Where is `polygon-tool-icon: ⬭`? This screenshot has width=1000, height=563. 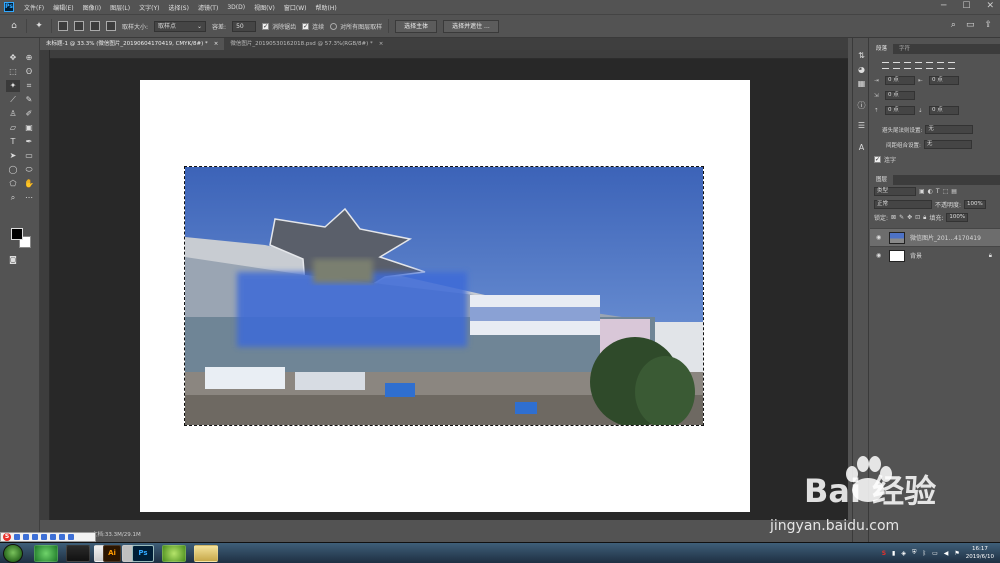
polygon-tool-icon: ⬭ is located at coordinates (29, 170).